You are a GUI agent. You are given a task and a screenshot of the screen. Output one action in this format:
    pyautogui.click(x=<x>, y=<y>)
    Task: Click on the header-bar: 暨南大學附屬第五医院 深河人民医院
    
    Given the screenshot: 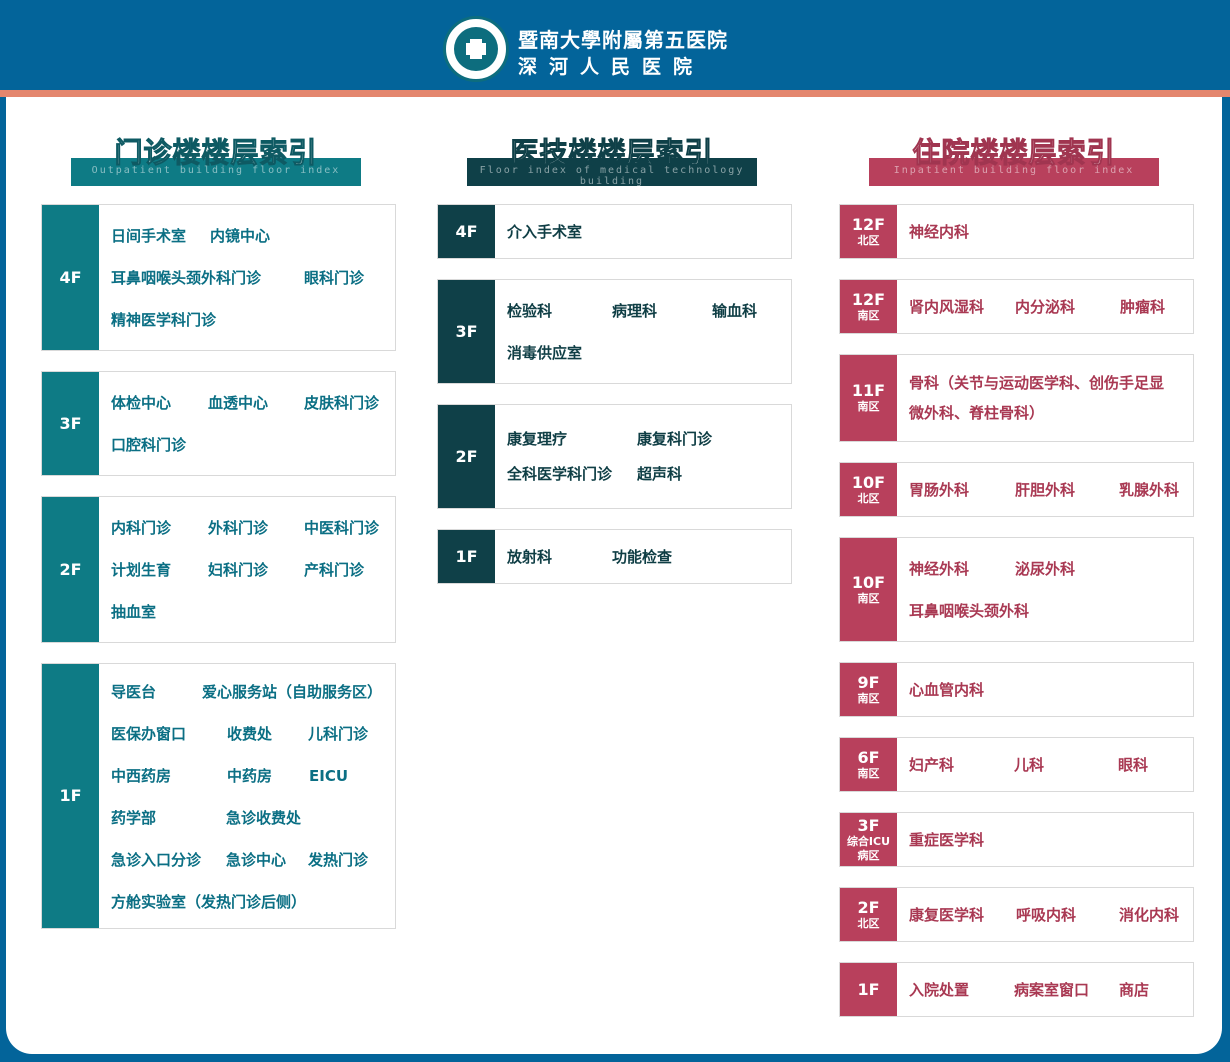 What is the action you would take?
    pyautogui.click(x=615, y=45)
    